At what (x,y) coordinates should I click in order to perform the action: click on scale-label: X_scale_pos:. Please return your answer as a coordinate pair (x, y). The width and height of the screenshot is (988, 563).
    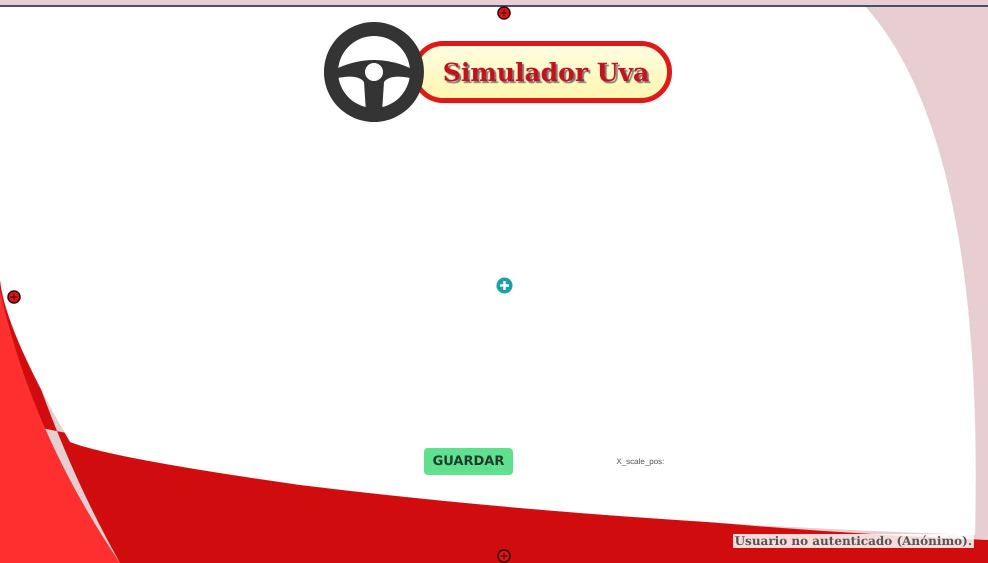
    Looking at the image, I should click on (640, 461).